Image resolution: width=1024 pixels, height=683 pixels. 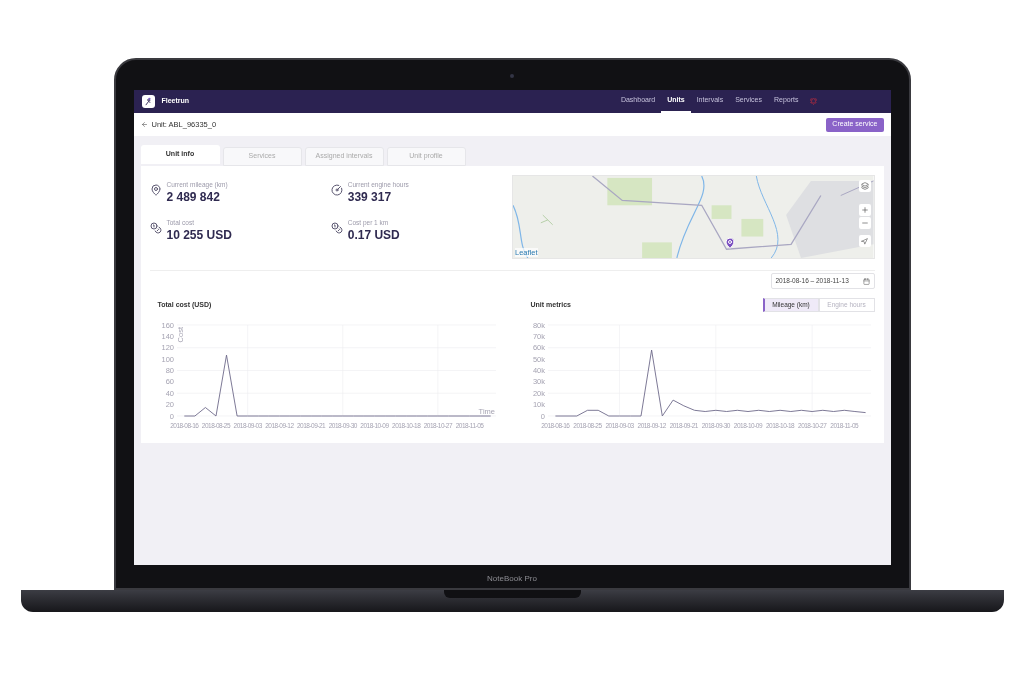 I want to click on device-label: NoteBook Pro, so click(x=512, y=579).